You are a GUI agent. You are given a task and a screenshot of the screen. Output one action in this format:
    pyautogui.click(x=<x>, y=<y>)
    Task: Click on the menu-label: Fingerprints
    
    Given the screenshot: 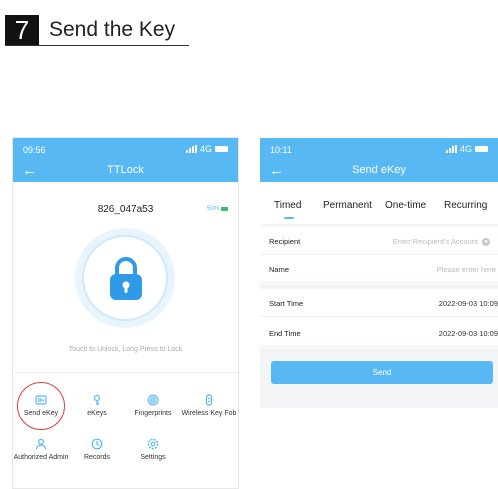 What is the action you would take?
    pyautogui.click(x=153, y=413)
    